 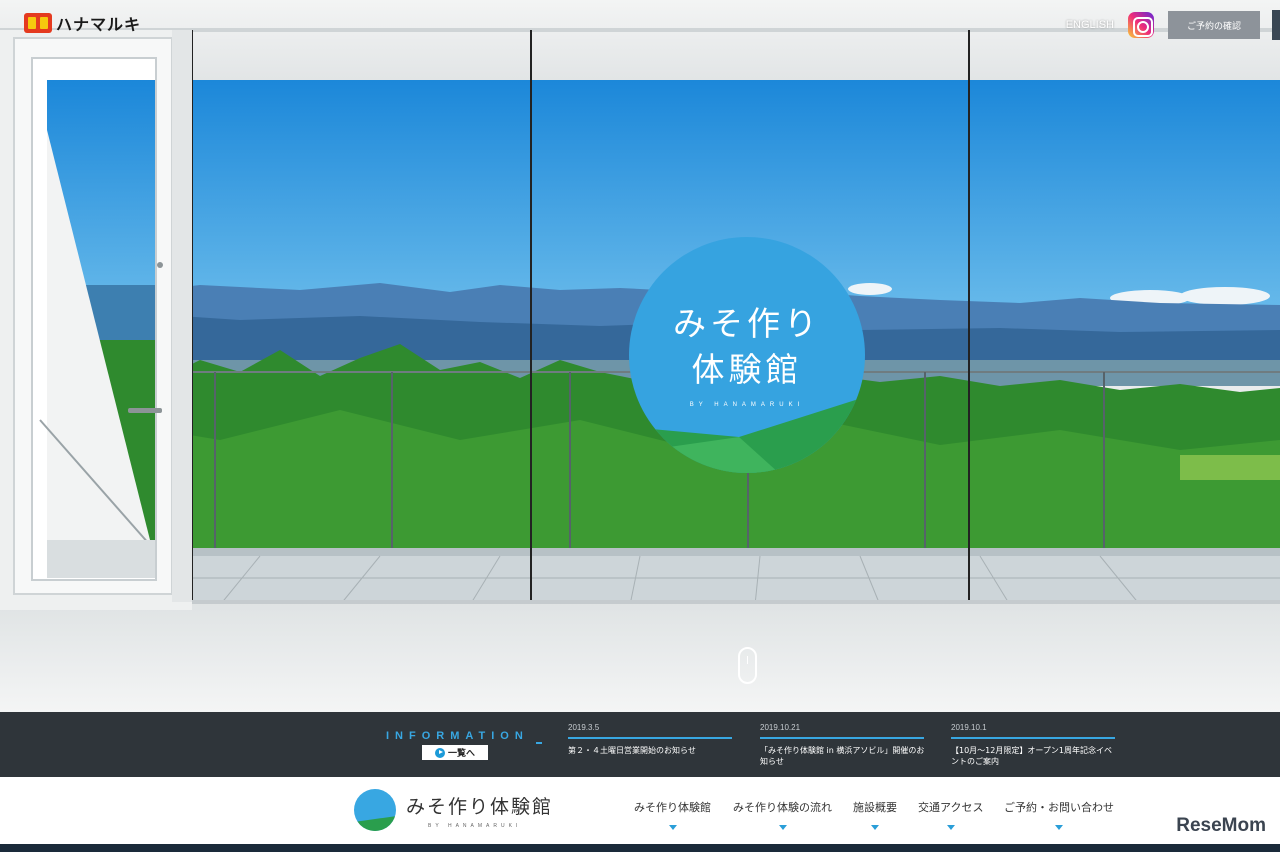 What do you see at coordinates (875, 807) in the screenshot?
I see `nav-item-label: 施設概要` at bounding box center [875, 807].